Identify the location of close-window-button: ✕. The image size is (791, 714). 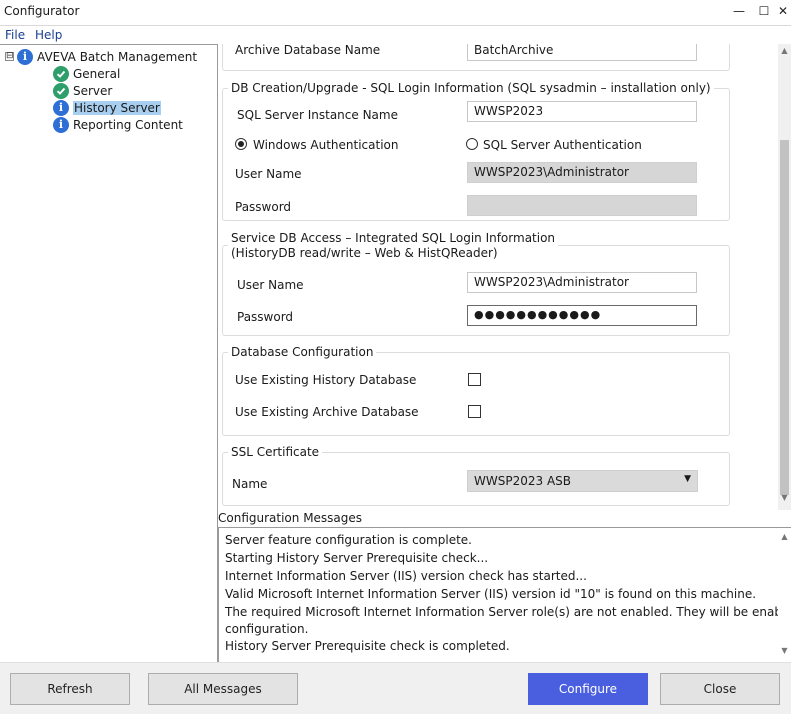
(781, 12).